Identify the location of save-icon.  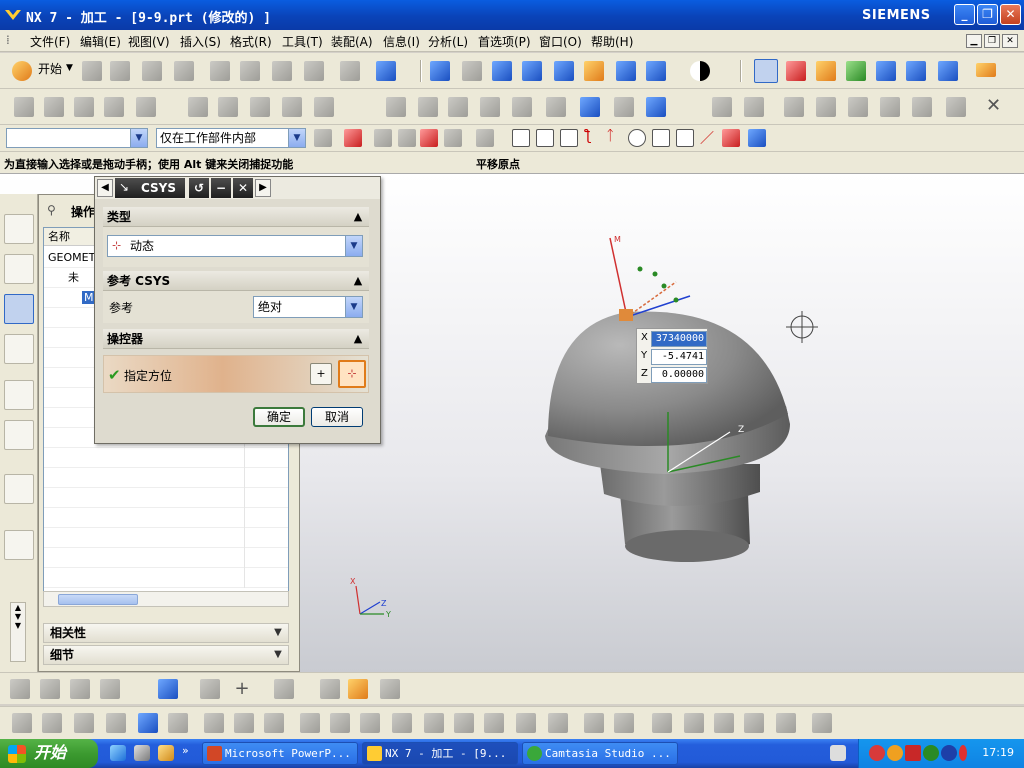
(152, 71).